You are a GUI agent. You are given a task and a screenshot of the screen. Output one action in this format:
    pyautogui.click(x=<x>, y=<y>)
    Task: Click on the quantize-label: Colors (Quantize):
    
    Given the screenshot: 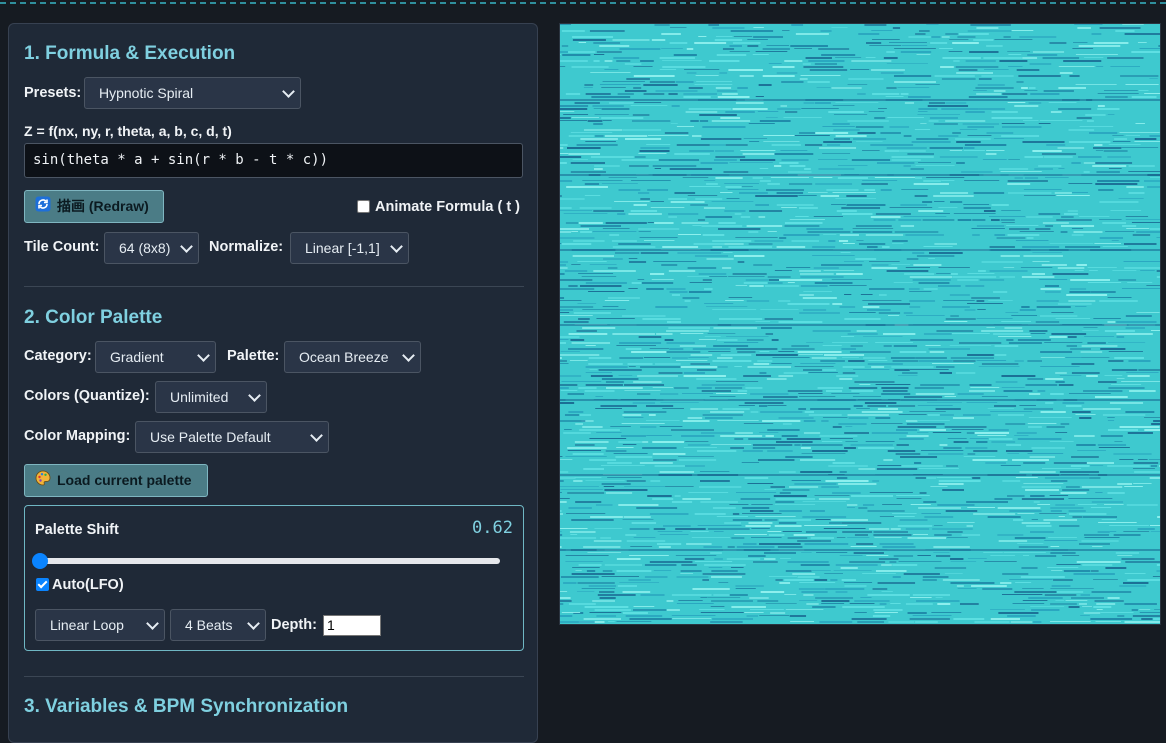 What is the action you would take?
    pyautogui.click(x=87, y=396)
    